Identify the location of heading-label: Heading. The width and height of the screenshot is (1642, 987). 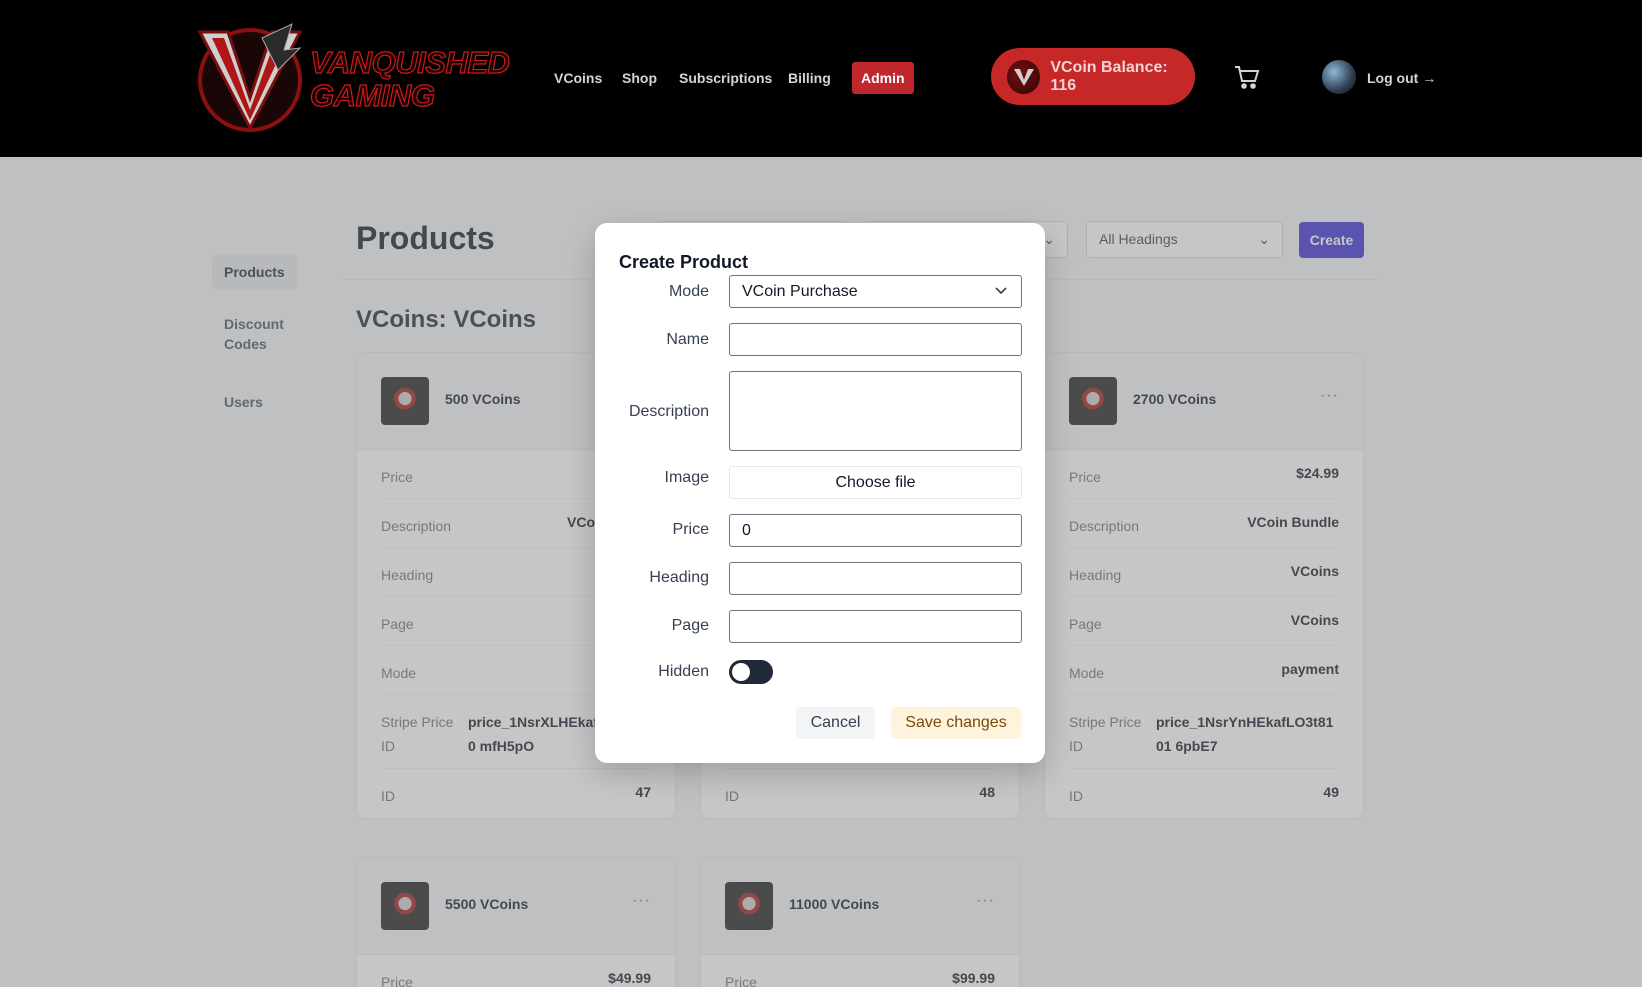
(679, 577).